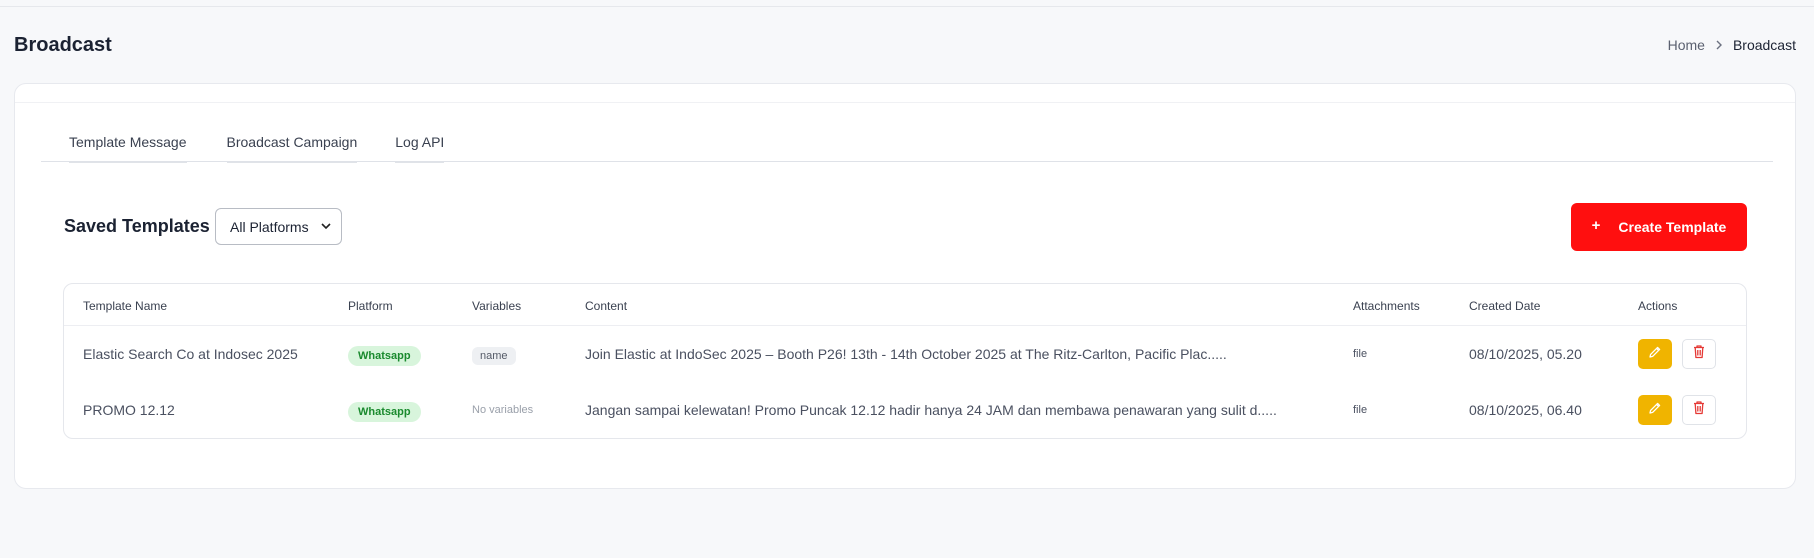  I want to click on no-variables-label: No variables, so click(503, 410).